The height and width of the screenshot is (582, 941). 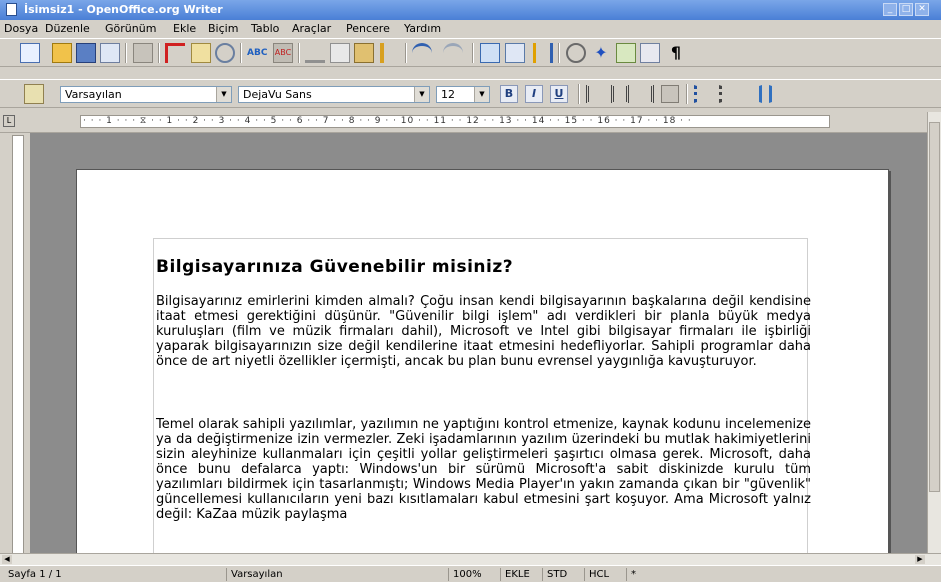 What do you see at coordinates (676, 53) in the screenshot?
I see `nonprinting-characters-icon: ¶` at bounding box center [676, 53].